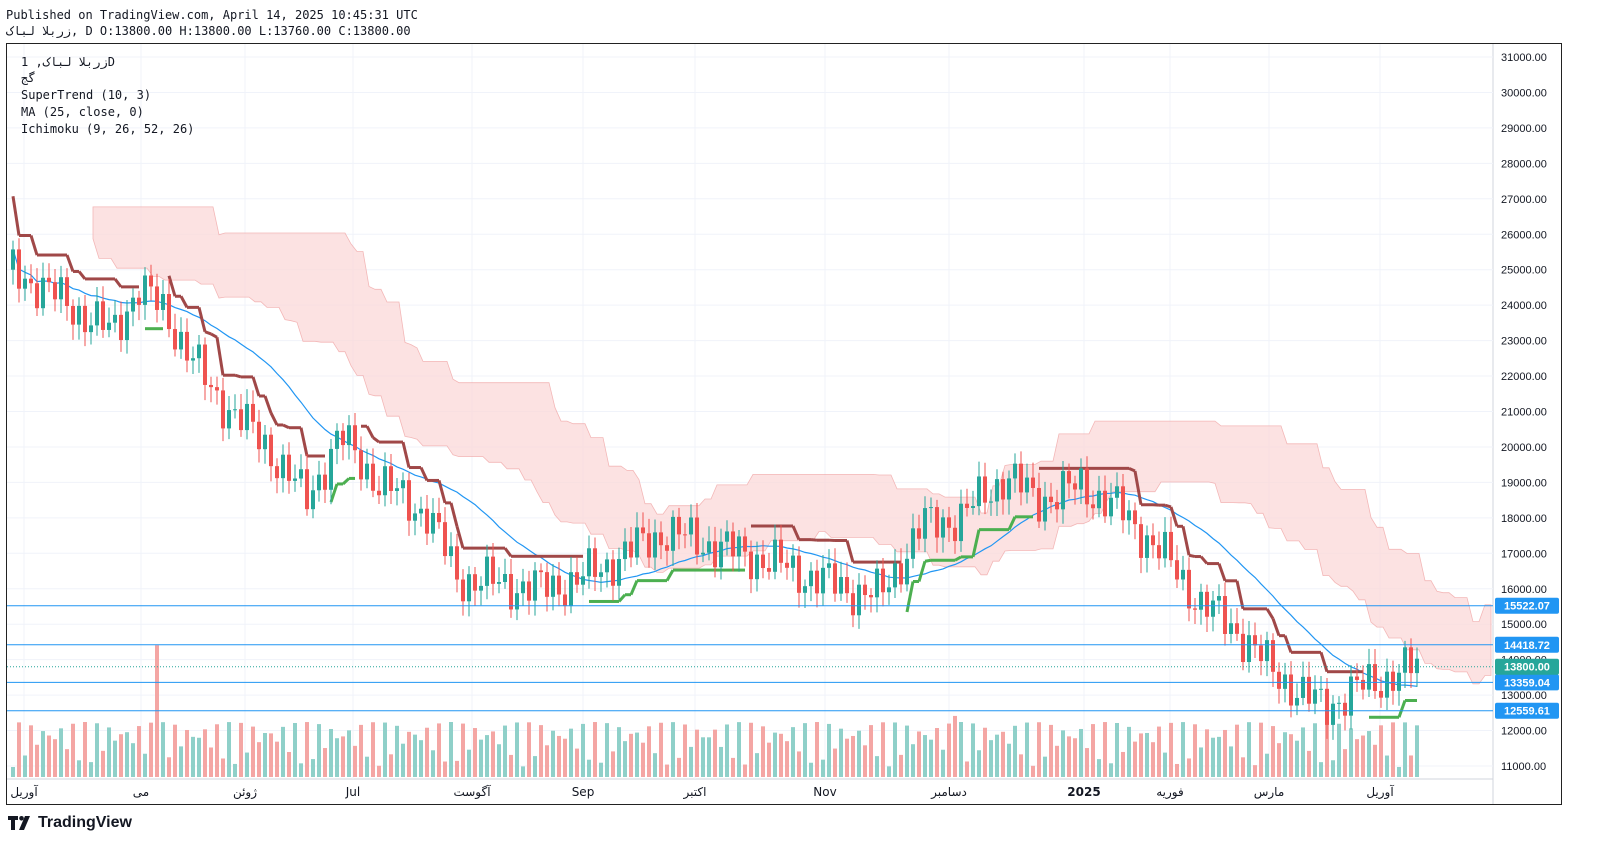  What do you see at coordinates (352, 792) in the screenshot?
I see `x-tick-label: Jul` at bounding box center [352, 792].